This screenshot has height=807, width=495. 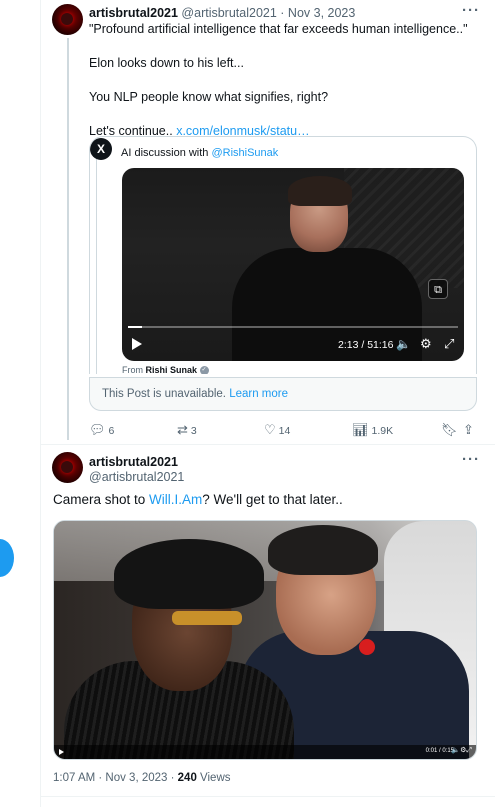 What do you see at coordinates (135, 327) in the screenshot?
I see `video-progress-fill` at bounding box center [135, 327].